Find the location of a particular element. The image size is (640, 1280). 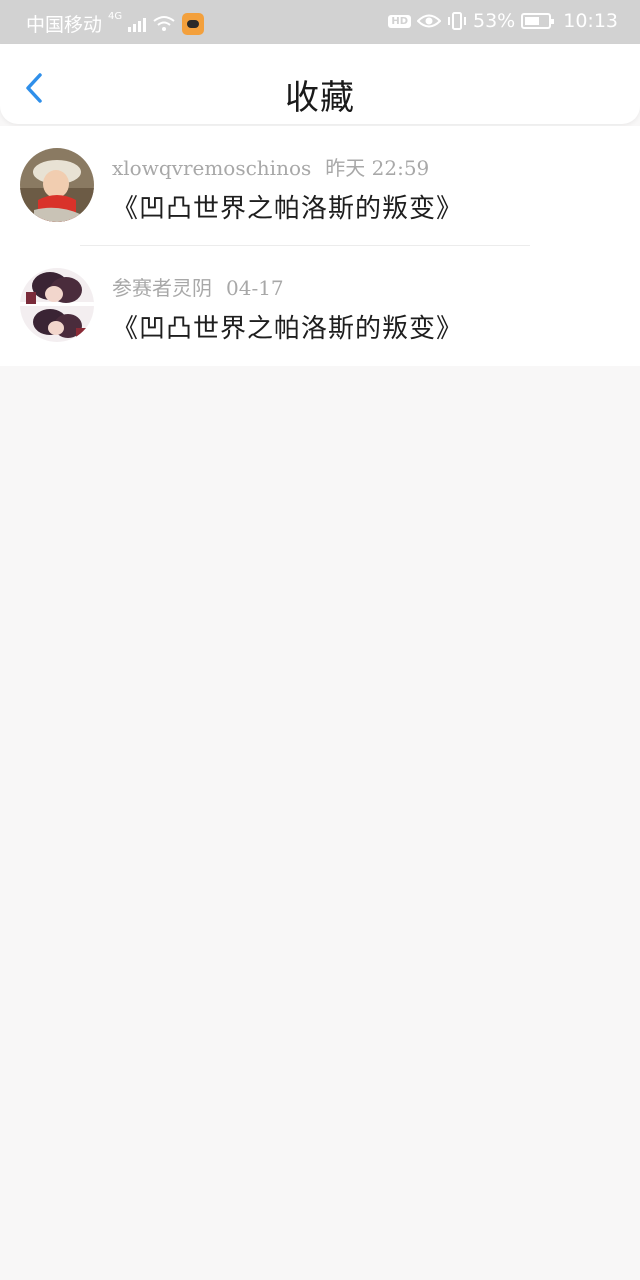

username: 参赛者灵阴 is located at coordinates (162, 288).